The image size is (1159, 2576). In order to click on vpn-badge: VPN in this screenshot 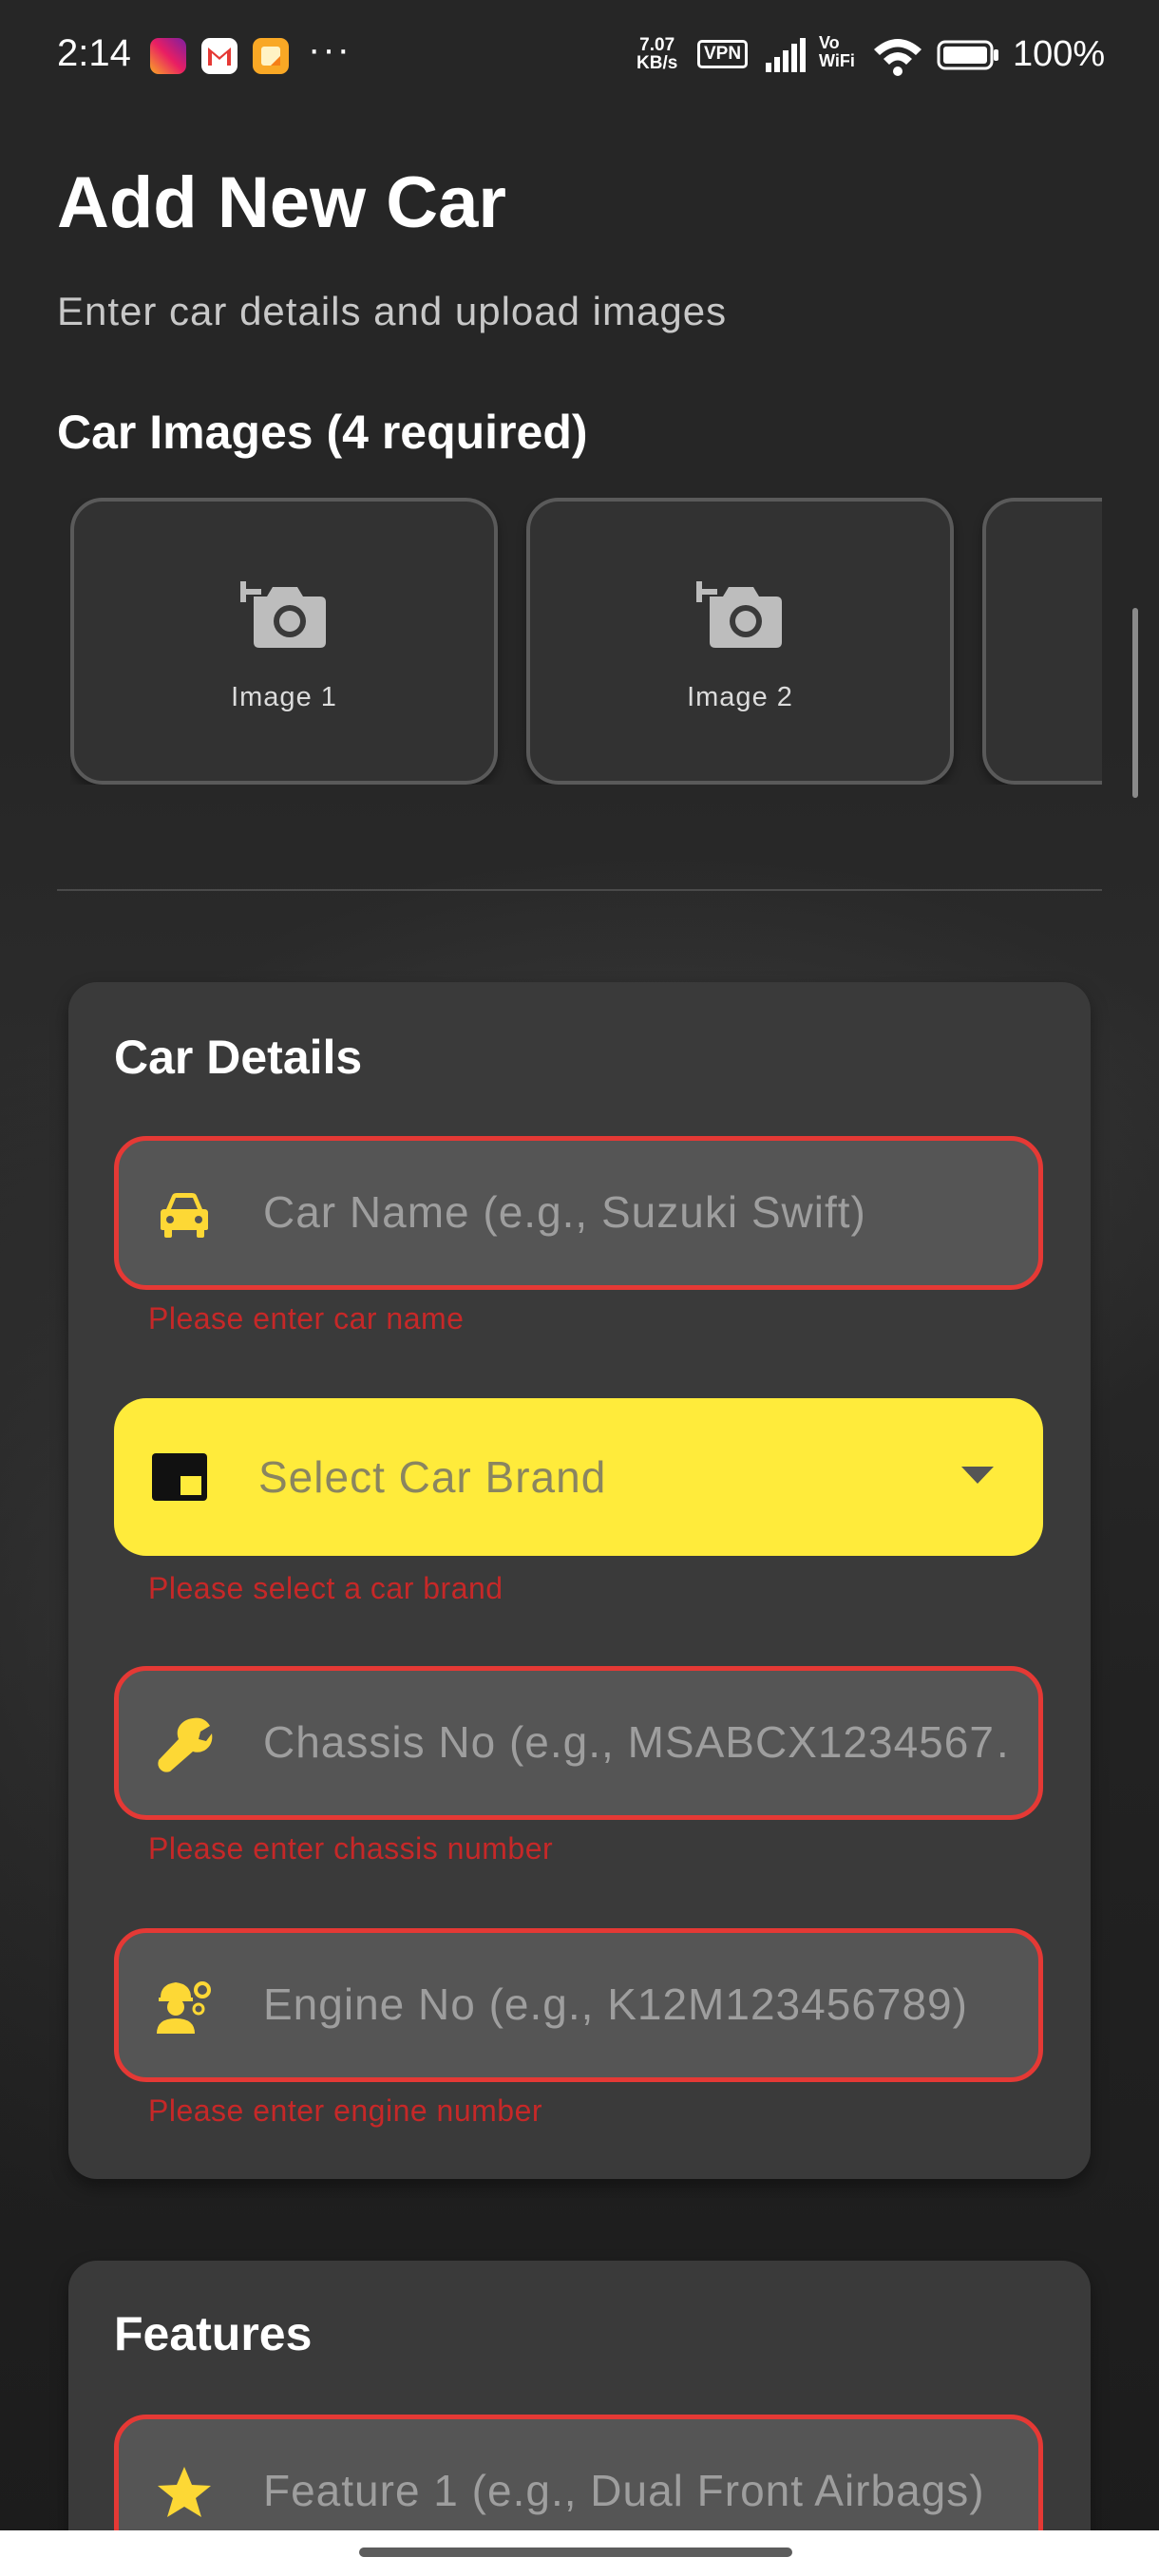, I will do `click(723, 54)`.